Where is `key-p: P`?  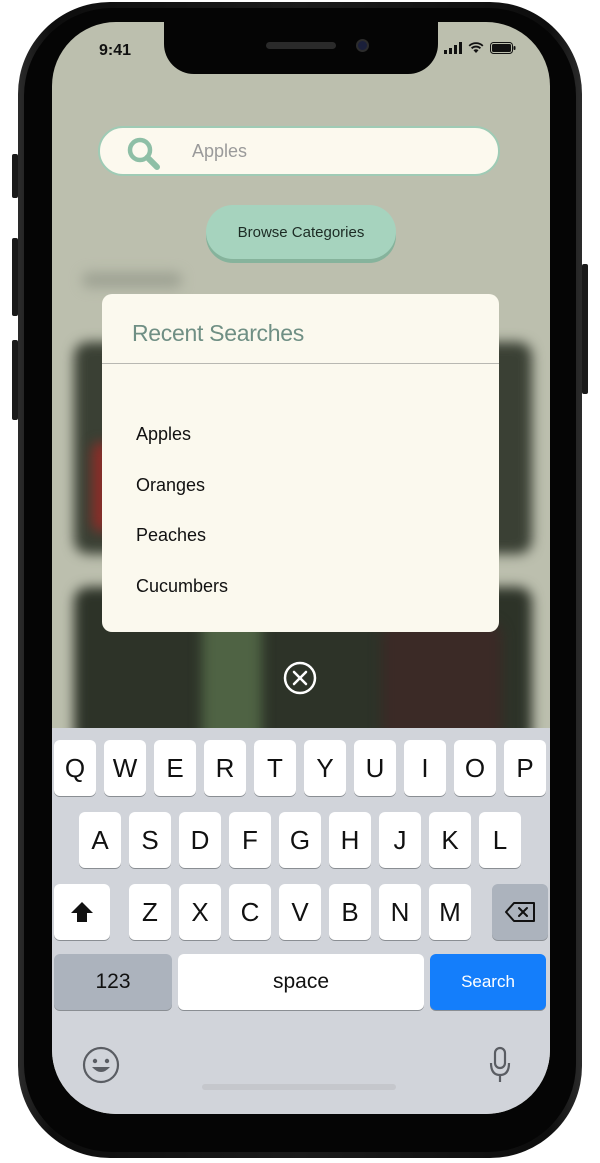 key-p: P is located at coordinates (525, 768).